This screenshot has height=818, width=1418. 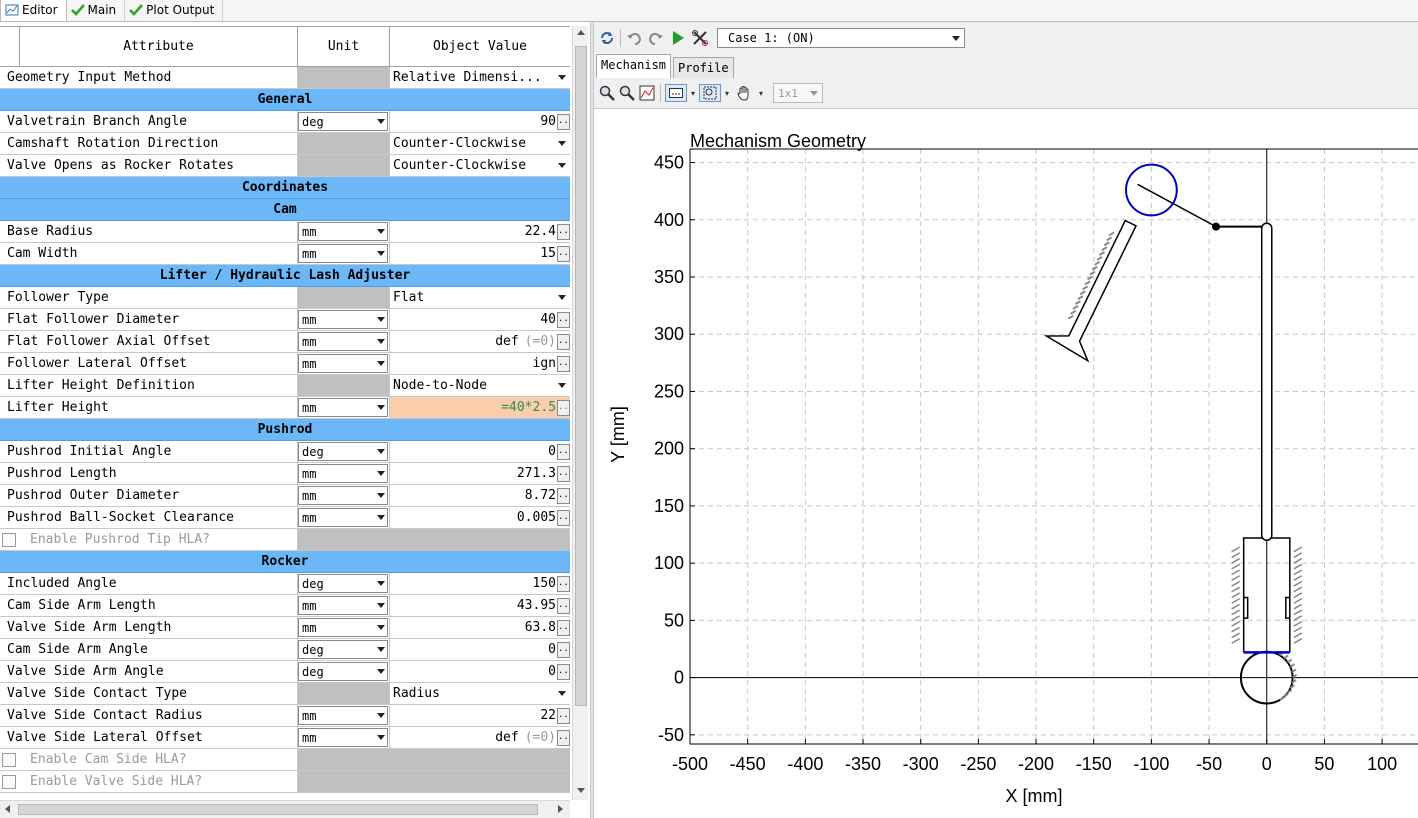 I want to click on vertical-scrollbar, so click(x=580, y=413).